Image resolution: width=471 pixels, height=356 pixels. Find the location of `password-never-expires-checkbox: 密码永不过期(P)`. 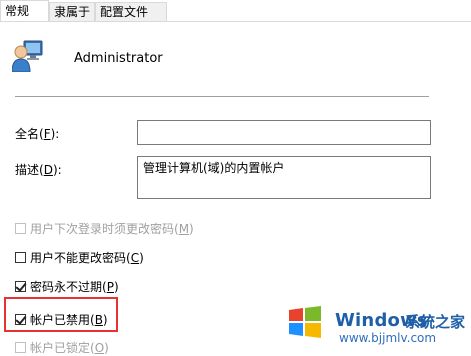

password-never-expires-checkbox: 密码永不过期(P) is located at coordinates (67, 286).